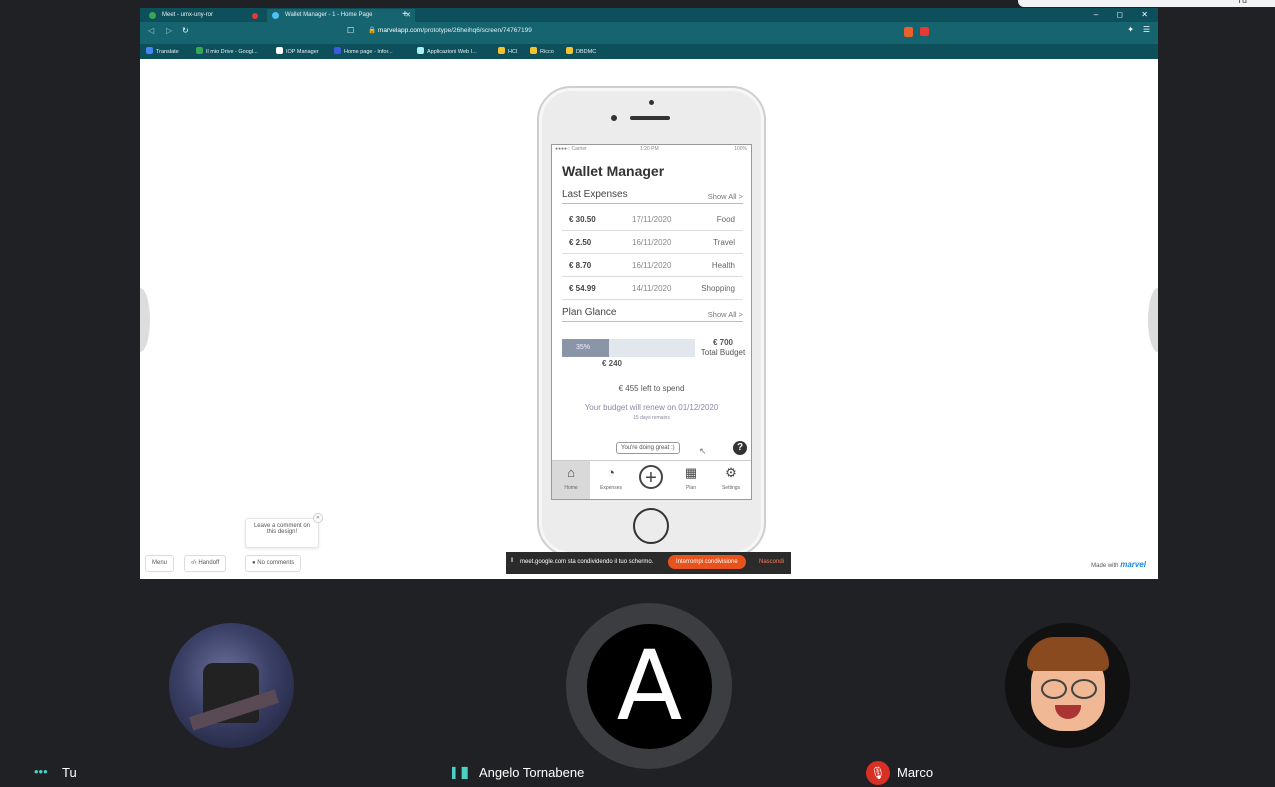  Describe the element at coordinates (703, 451) in the screenshot. I see `mouse-cursor-icon: ↖` at that location.